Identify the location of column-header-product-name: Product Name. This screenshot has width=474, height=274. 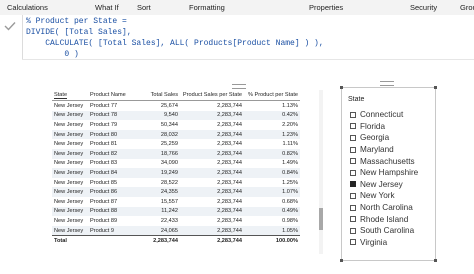
(114, 95).